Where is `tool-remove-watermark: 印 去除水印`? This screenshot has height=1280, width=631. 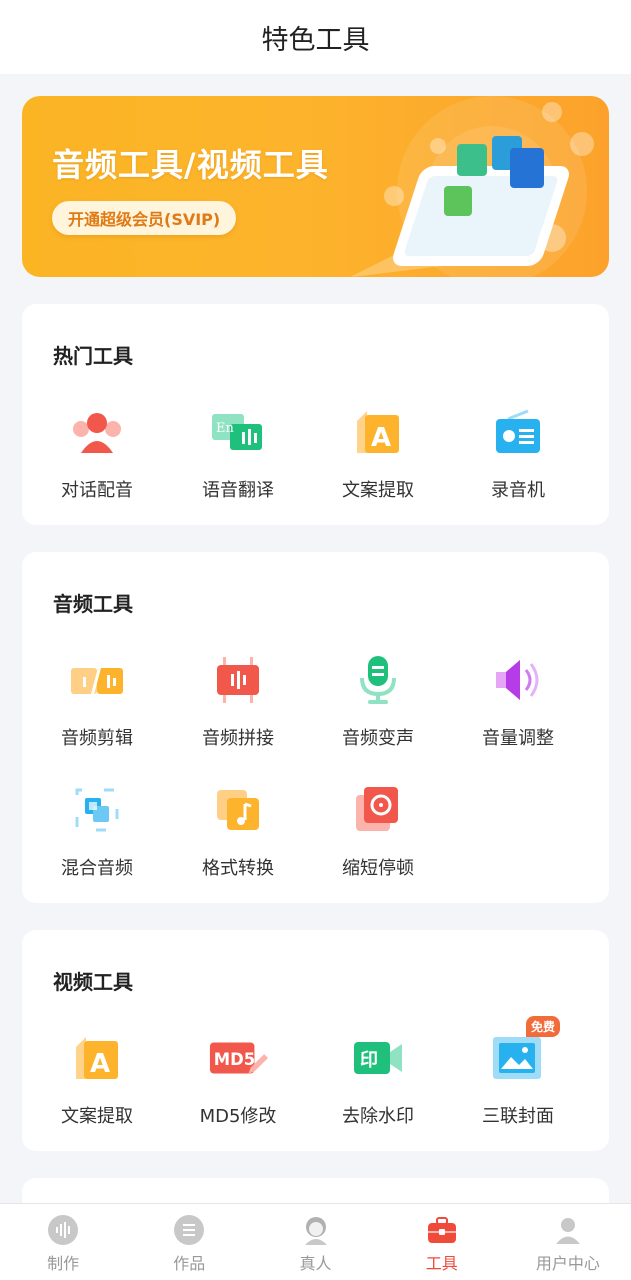 tool-remove-watermark: 印 去除水印 is located at coordinates (378, 1078).